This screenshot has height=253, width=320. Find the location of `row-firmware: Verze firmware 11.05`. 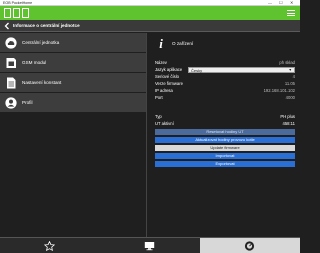

row-firmware: Verze firmware 11.05 is located at coordinates (225, 83).